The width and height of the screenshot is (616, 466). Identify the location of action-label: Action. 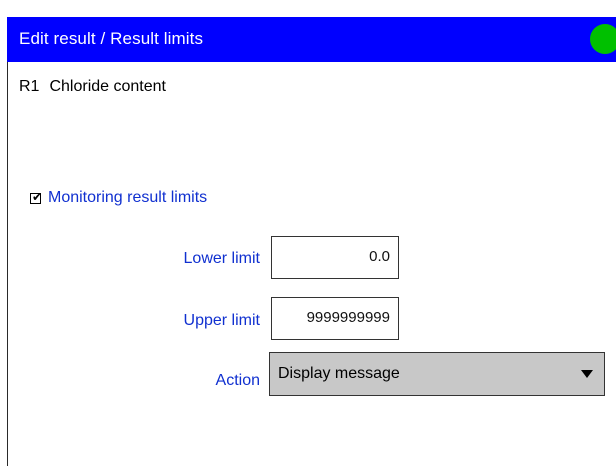
(237, 380).